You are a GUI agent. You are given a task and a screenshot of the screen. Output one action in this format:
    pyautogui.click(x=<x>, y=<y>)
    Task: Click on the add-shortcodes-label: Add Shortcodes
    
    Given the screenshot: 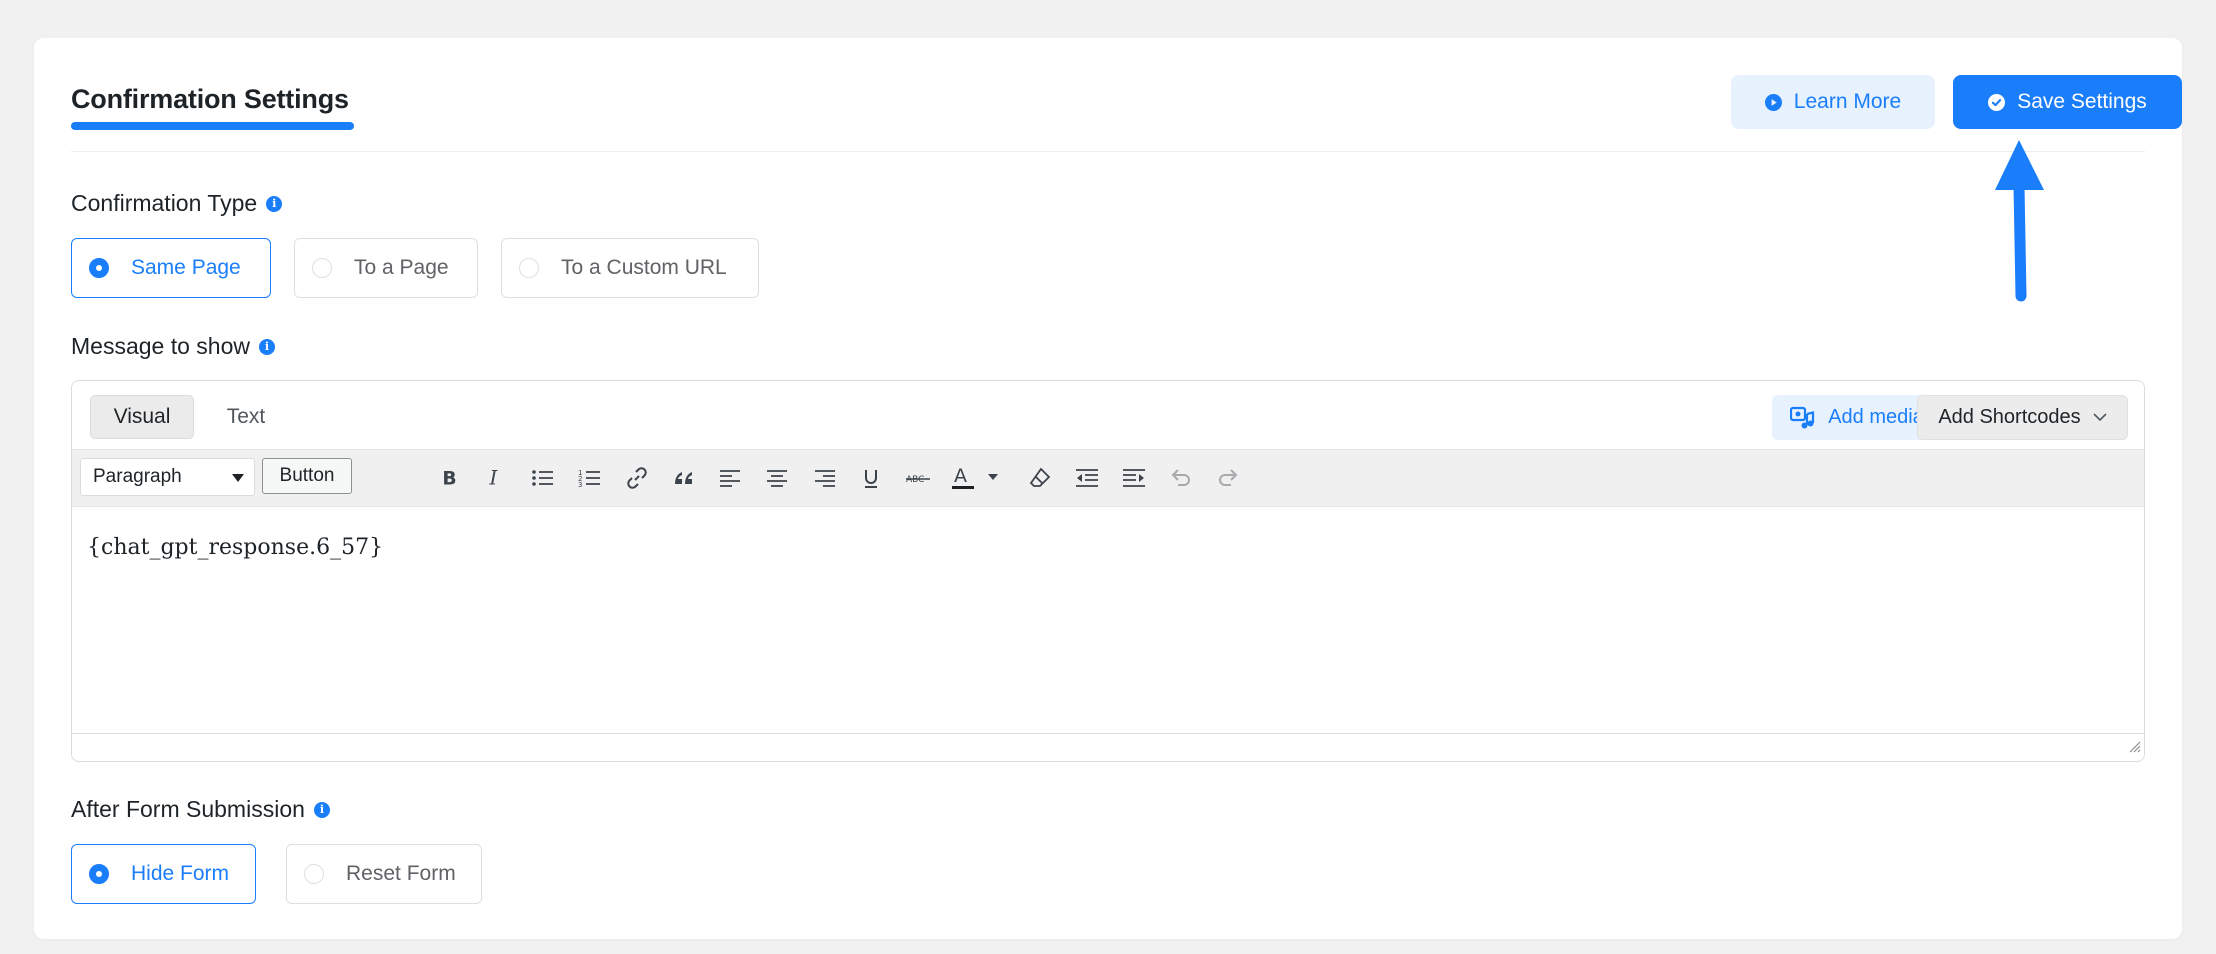 What is the action you would take?
    pyautogui.click(x=2009, y=417)
    